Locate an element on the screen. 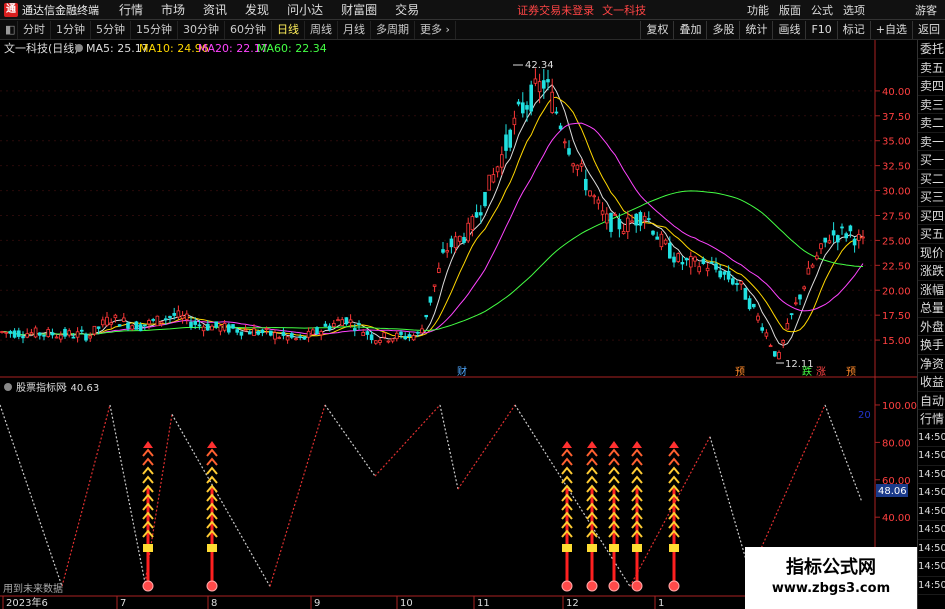 This screenshot has width=945, height=609. menu-xuanxiang: 选项 is located at coordinates (854, 10).